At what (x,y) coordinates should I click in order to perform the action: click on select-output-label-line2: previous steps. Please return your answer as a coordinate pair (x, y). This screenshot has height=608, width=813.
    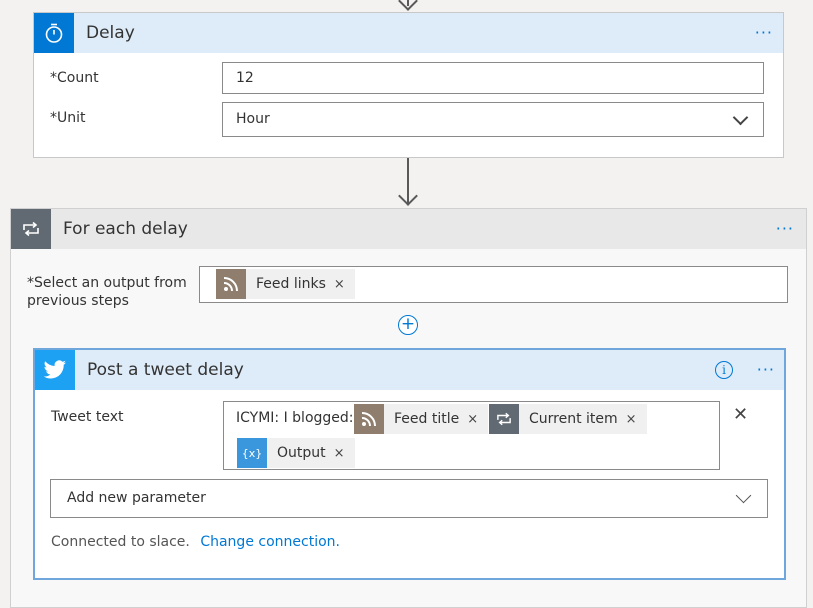
    Looking at the image, I should click on (78, 301).